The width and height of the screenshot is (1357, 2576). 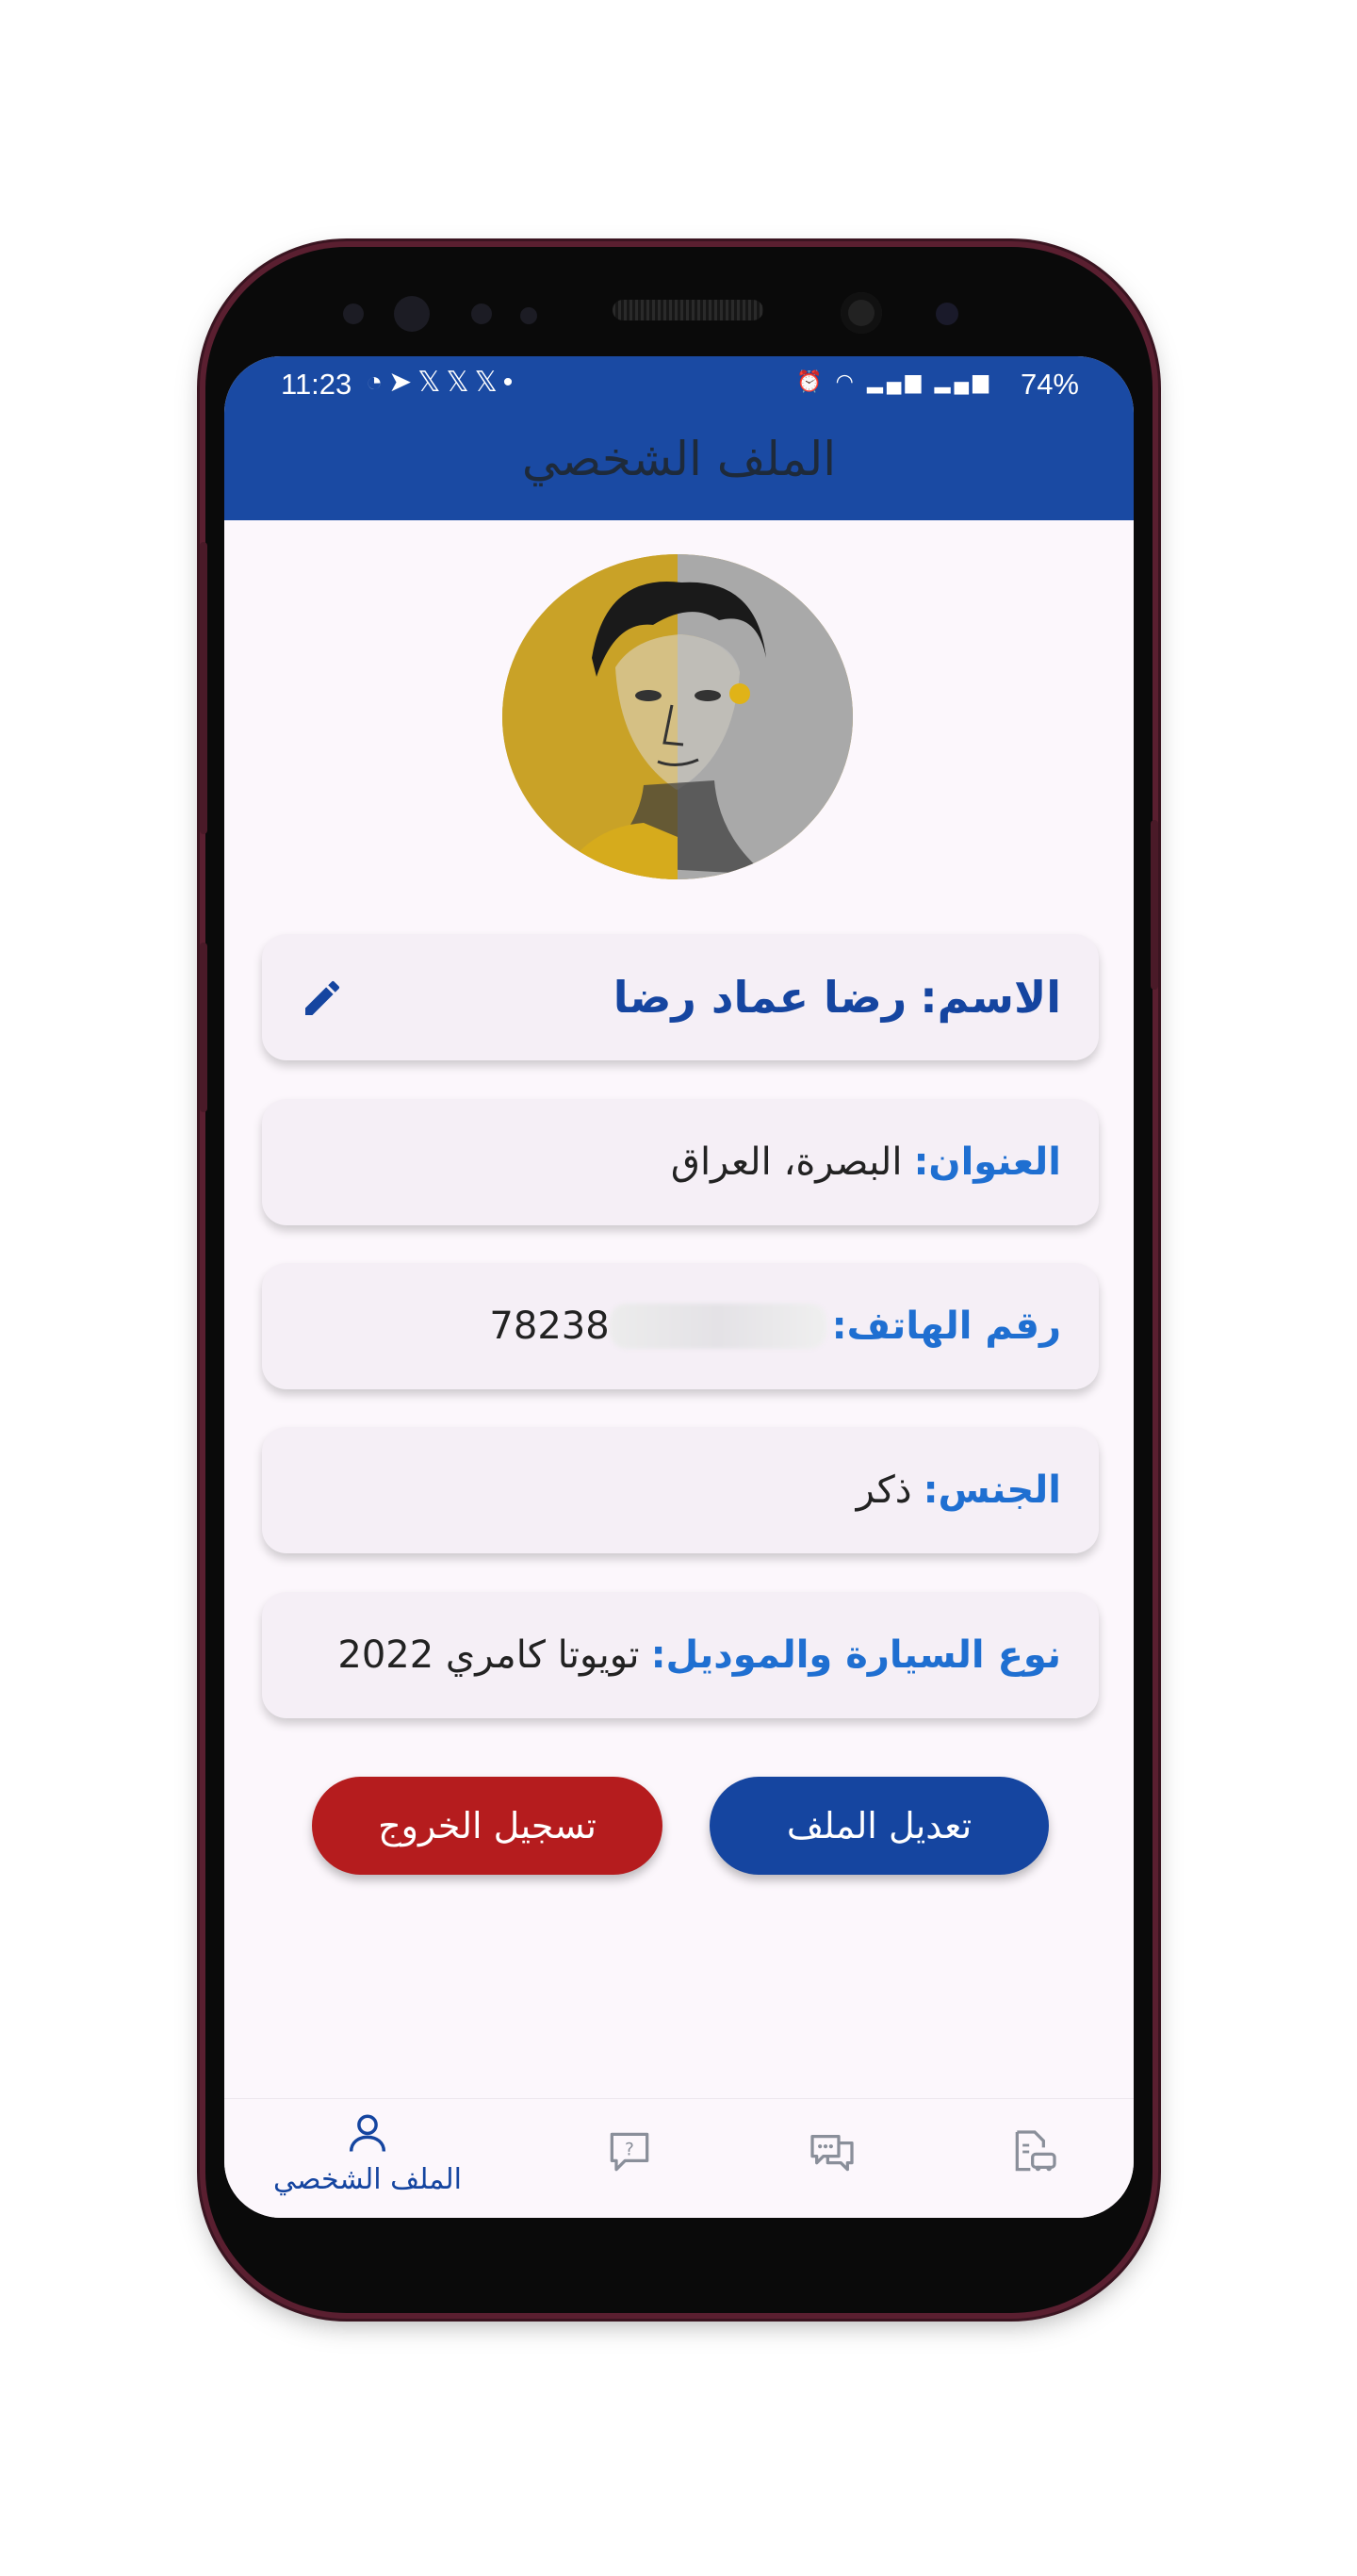 I want to click on gender-value: ذكر, so click(x=884, y=1490).